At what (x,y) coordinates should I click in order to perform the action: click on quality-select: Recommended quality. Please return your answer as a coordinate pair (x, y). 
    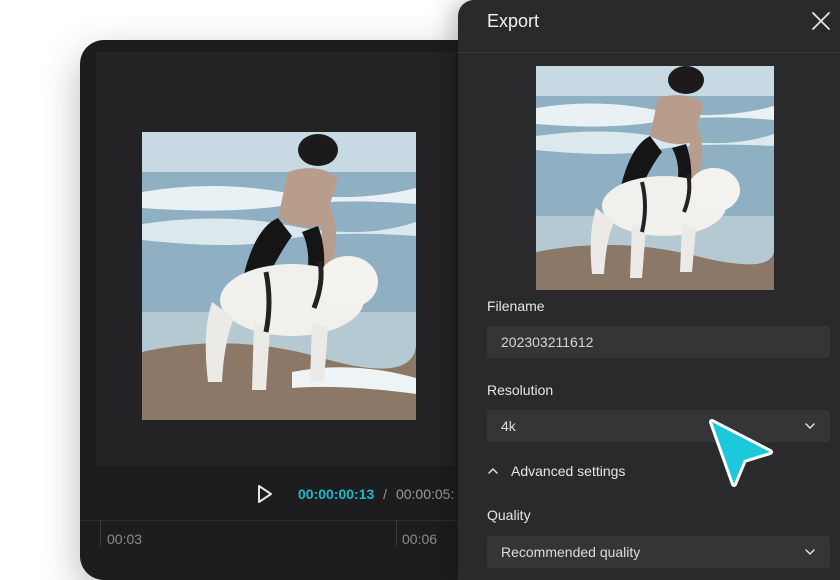
    Looking at the image, I should click on (658, 552).